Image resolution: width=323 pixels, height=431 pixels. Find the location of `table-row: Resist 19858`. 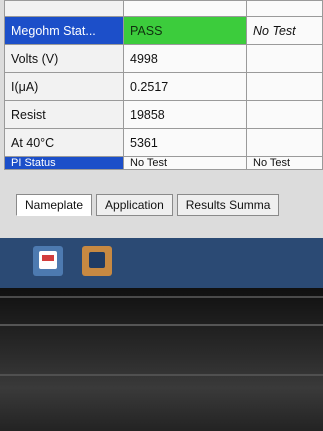

table-row: Resist 19858 is located at coordinates (163, 114).